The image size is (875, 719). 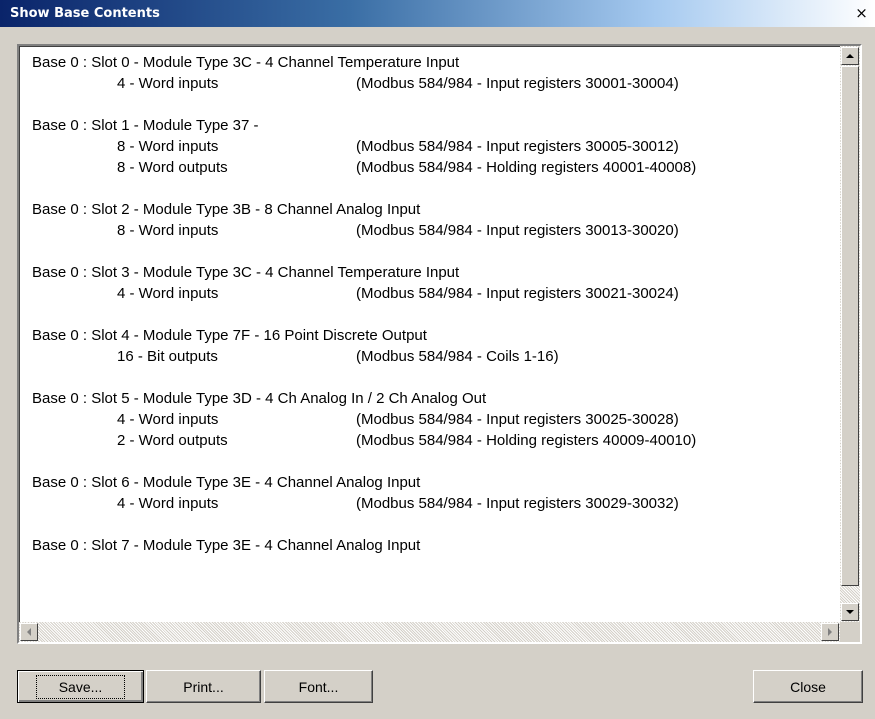 What do you see at coordinates (85, 13) in the screenshot?
I see `window-title: Show Base Contents` at bounding box center [85, 13].